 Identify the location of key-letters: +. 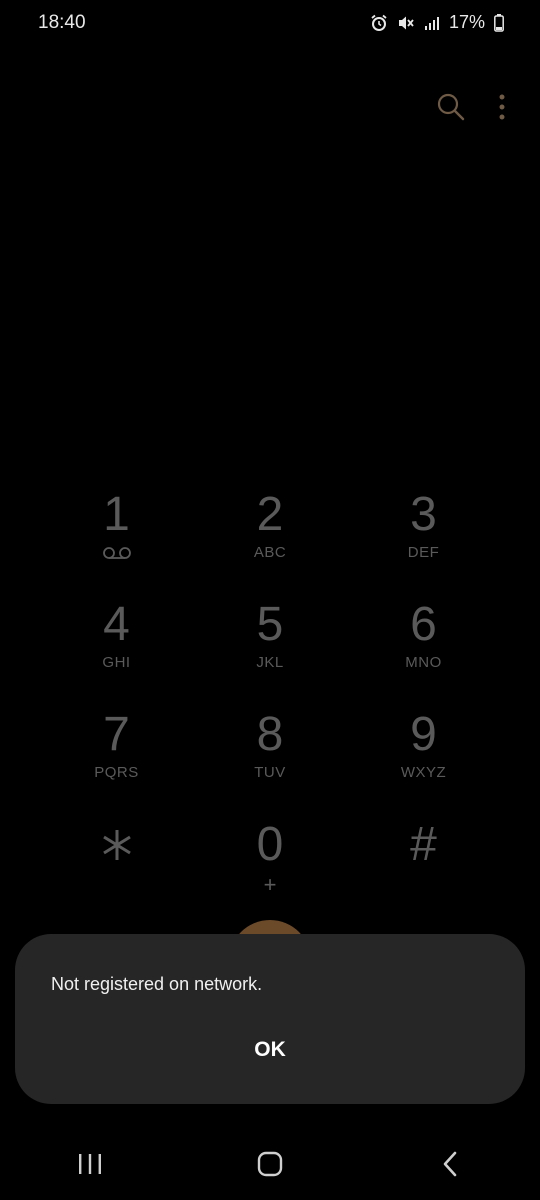
(270, 884).